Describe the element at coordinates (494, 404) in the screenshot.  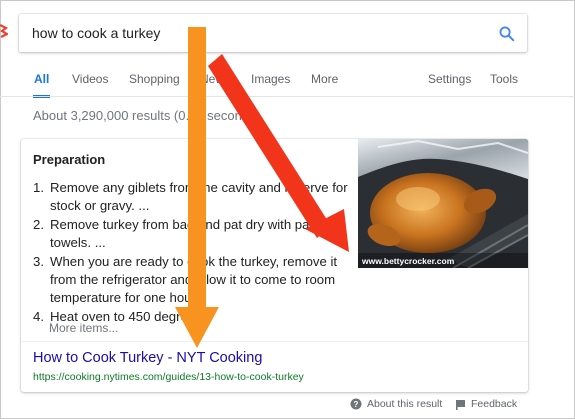
I see `feedback-label: Feedback` at that location.